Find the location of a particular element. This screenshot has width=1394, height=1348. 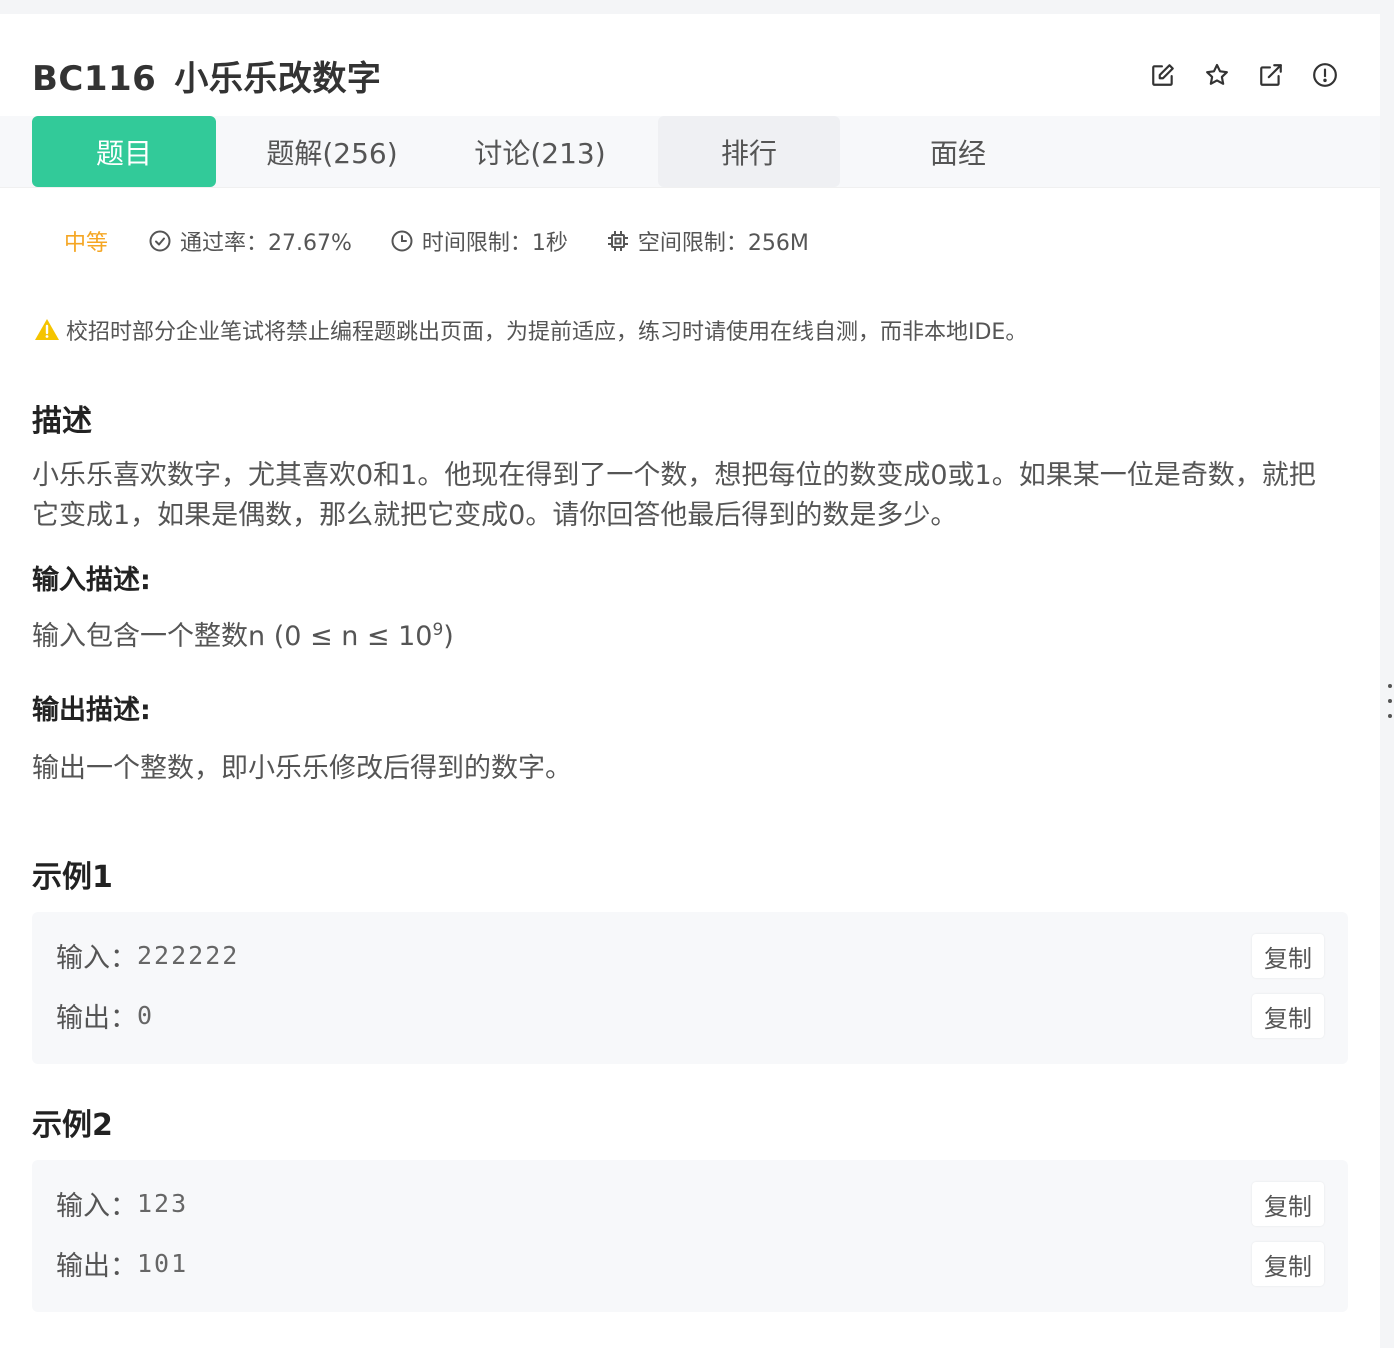

example-1-input: 输入： 222222 is located at coordinates (147, 955).